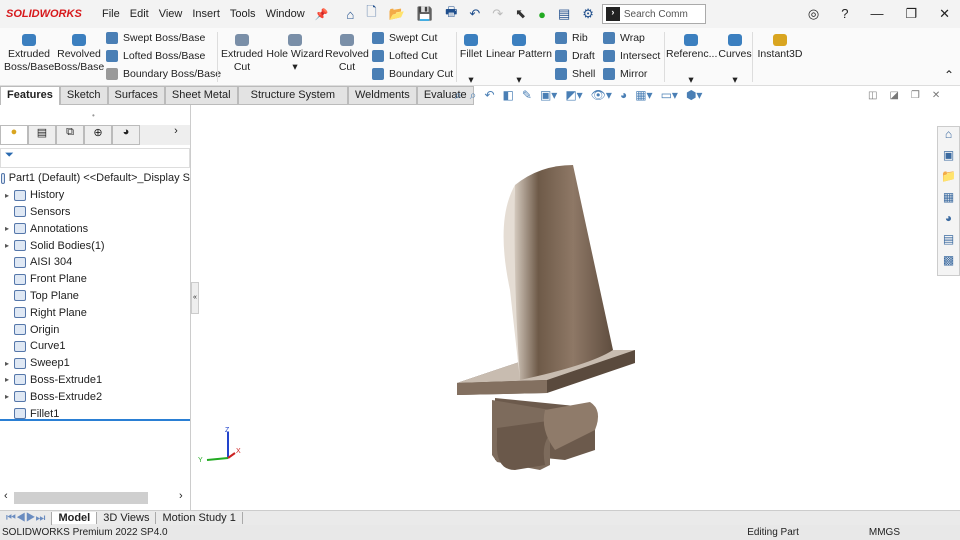 The image size is (960, 540). I want to click on tree-item: Top Plane, so click(95, 296).